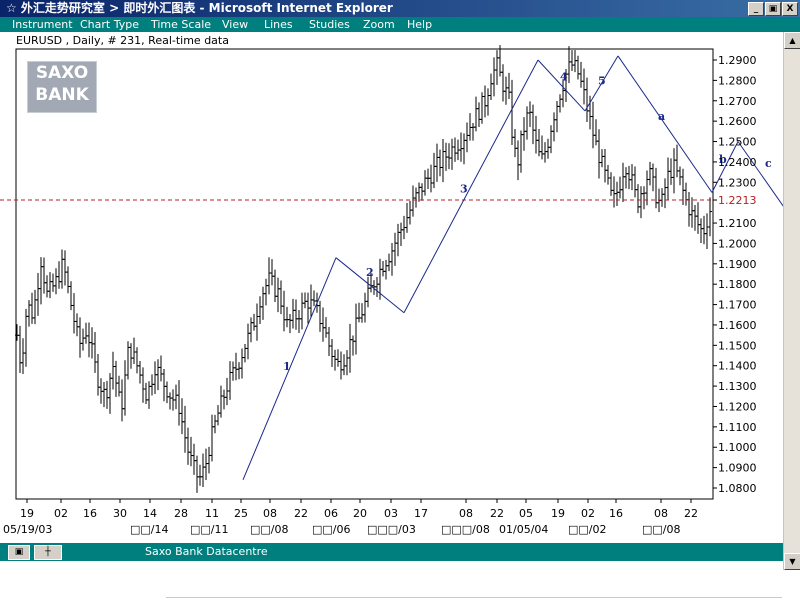 This screenshot has height=600, width=800. Describe the element at coordinates (120, 513) in the screenshot. I see `x-tick-label-day: 30` at that location.